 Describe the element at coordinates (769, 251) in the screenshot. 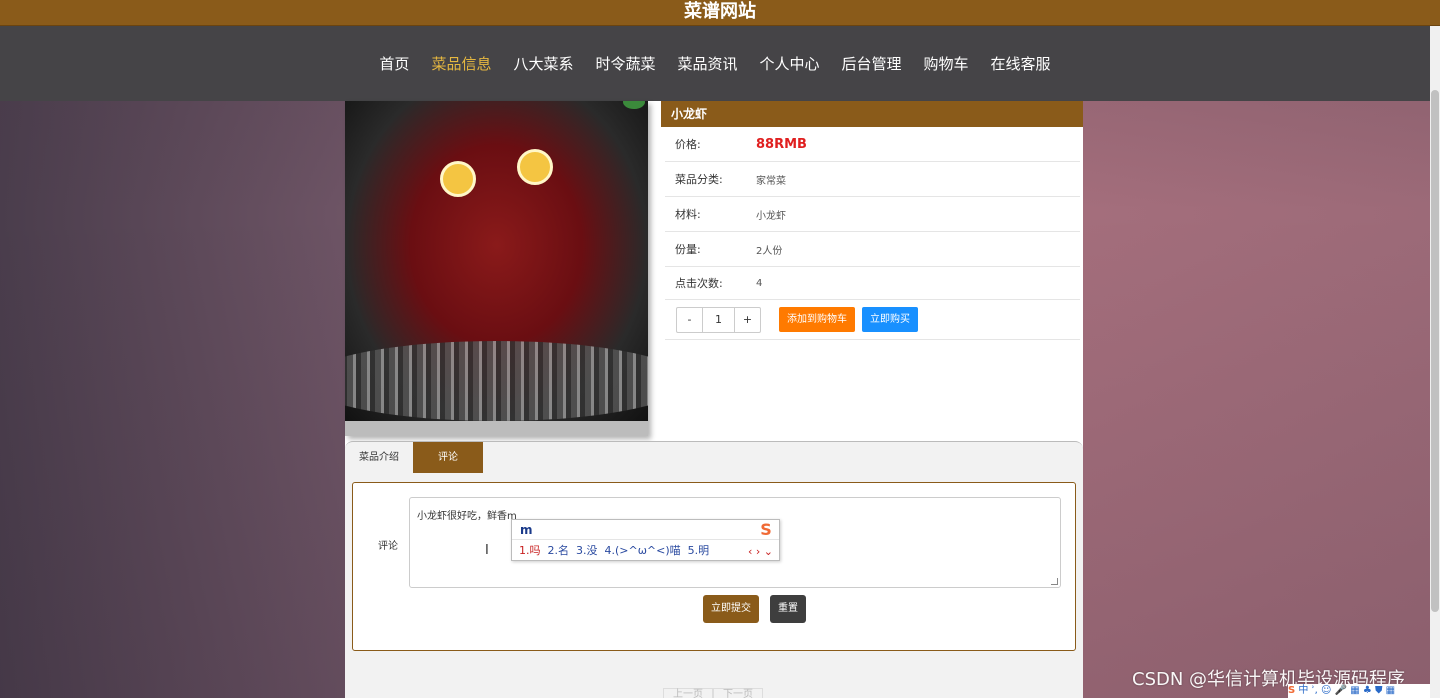

I see `portion-value: 2人份` at that location.